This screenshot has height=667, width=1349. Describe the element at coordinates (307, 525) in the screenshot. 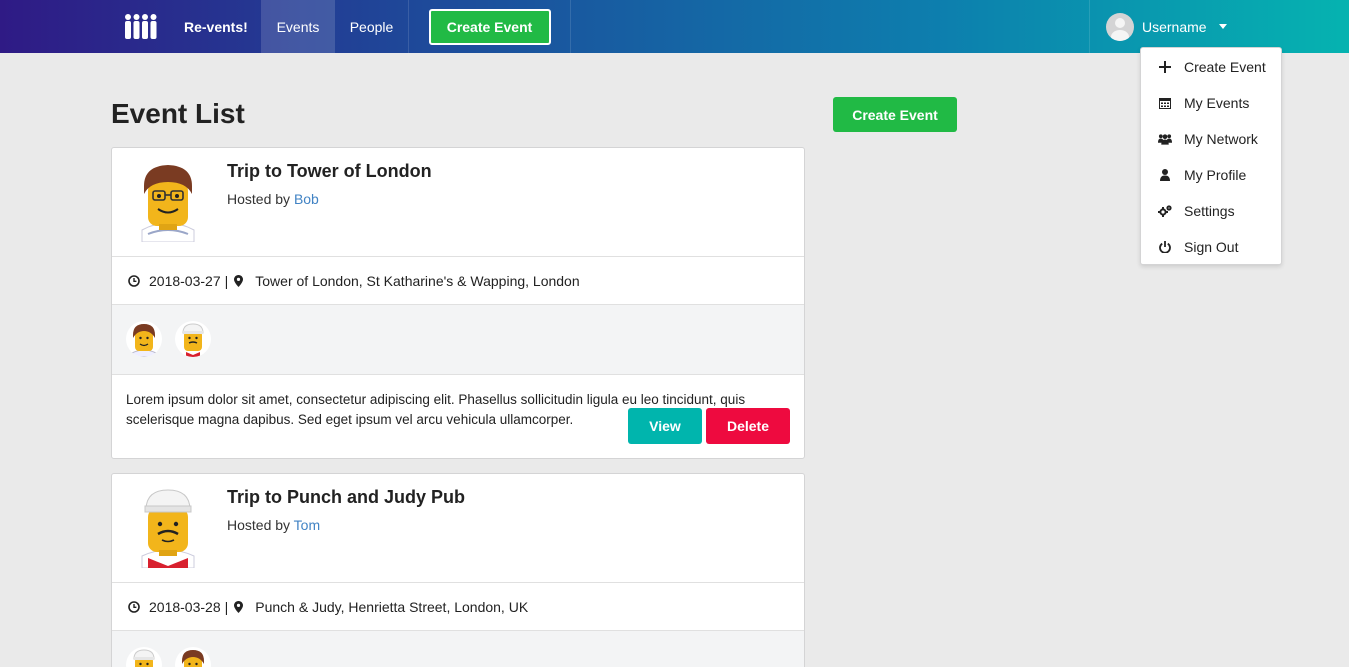

I see `host-link: Tom` at that location.